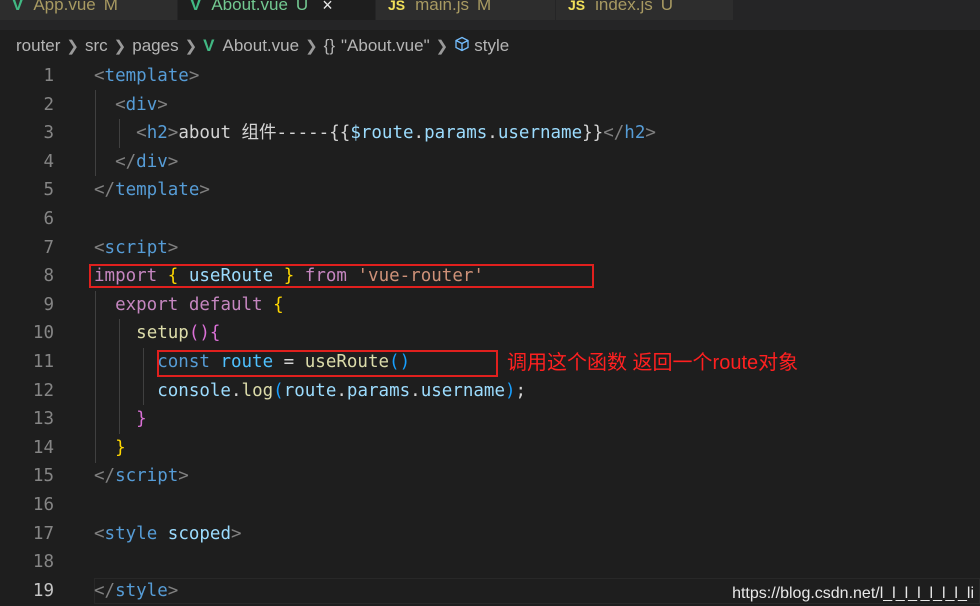 This screenshot has height=606, width=980. I want to click on line-number: 18, so click(43, 562).